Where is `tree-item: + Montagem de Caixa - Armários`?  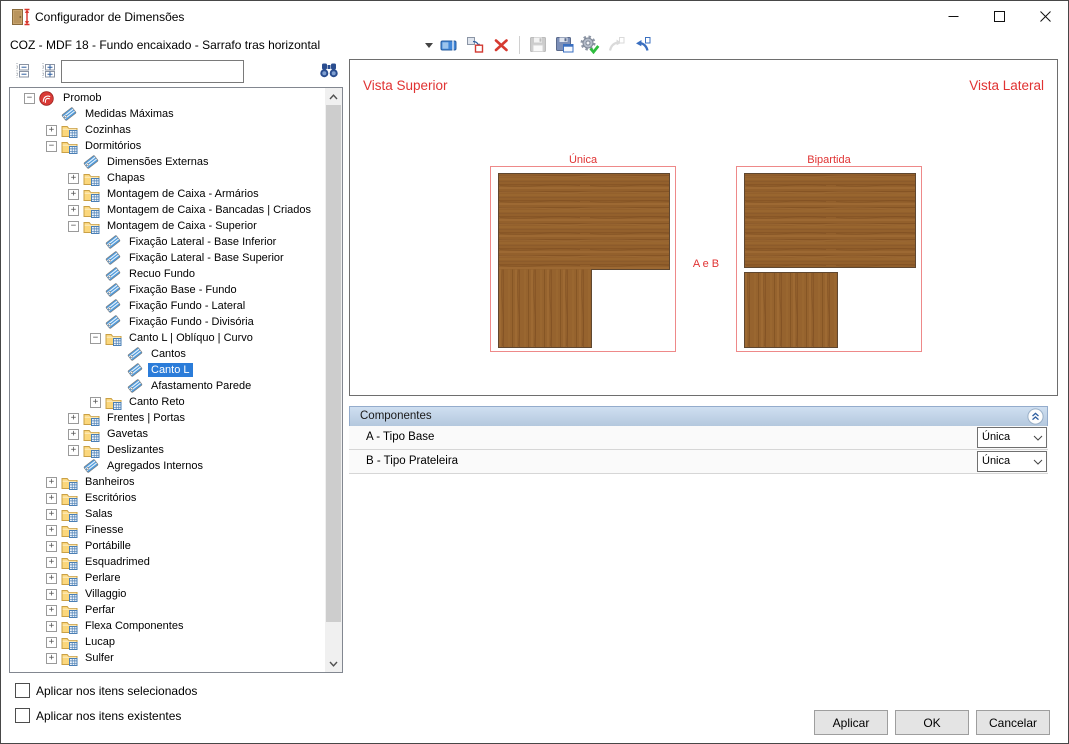 tree-item: + Montagem de Caixa - Armários is located at coordinates (167, 194).